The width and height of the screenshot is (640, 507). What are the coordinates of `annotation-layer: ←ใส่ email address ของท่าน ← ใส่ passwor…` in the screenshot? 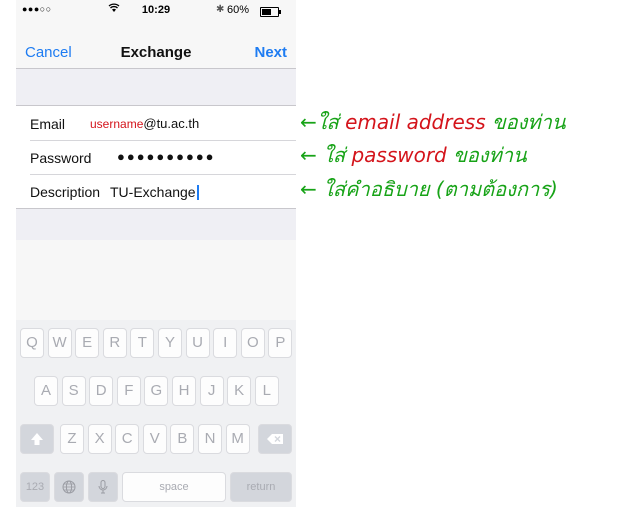 It's located at (433, 155).